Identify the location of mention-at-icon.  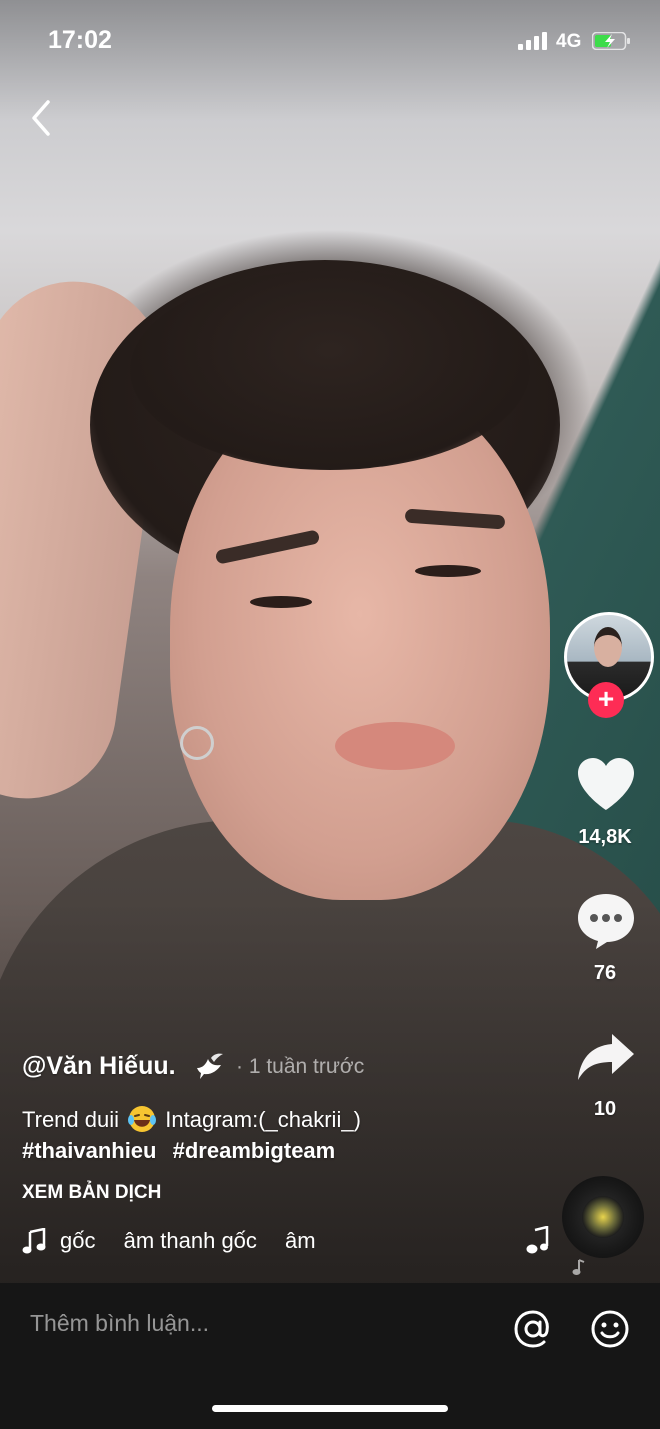
(533, 1329).